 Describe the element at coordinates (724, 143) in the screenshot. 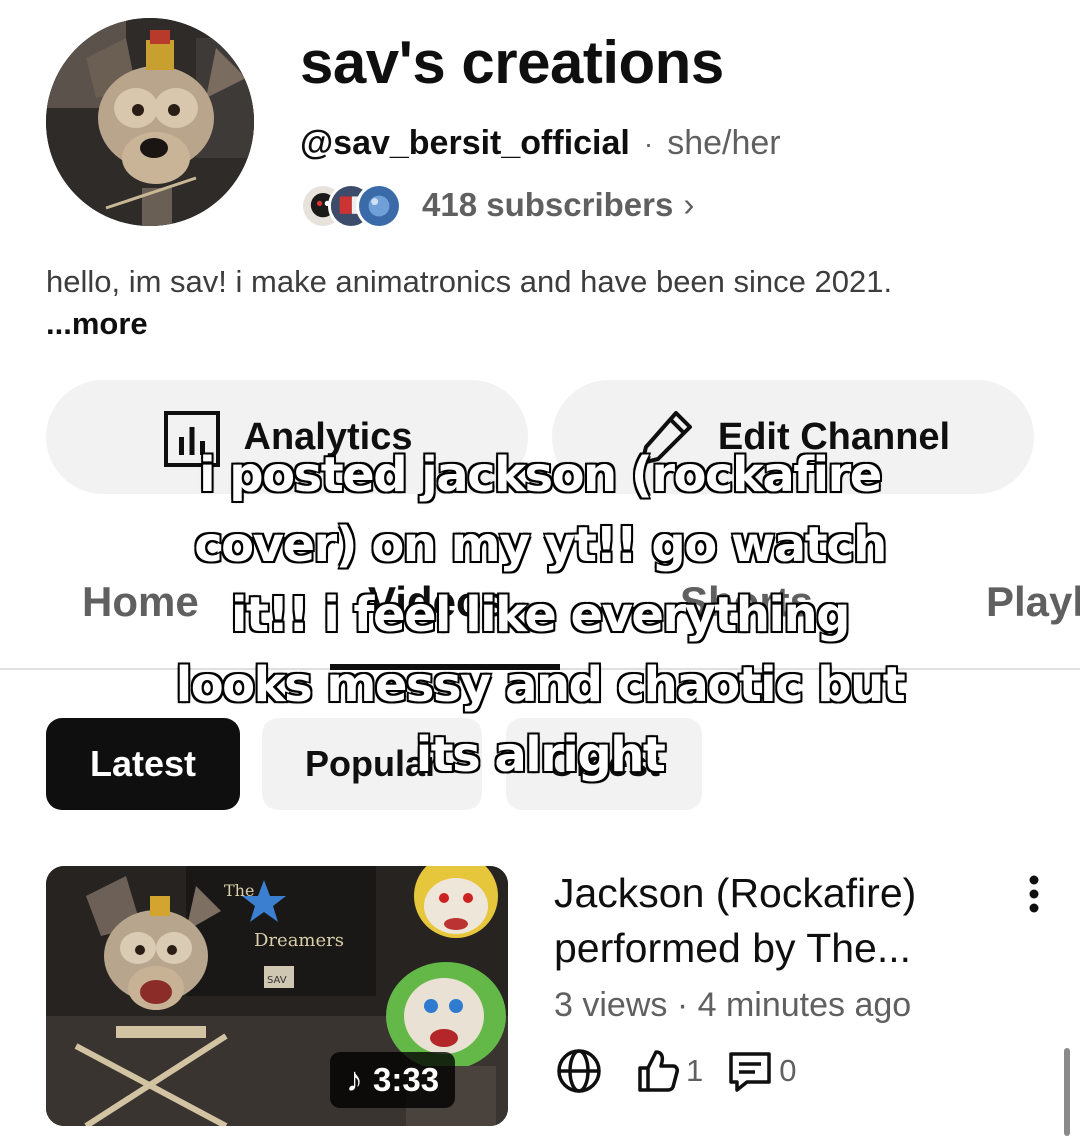

I see `pronouns: she/her` at that location.